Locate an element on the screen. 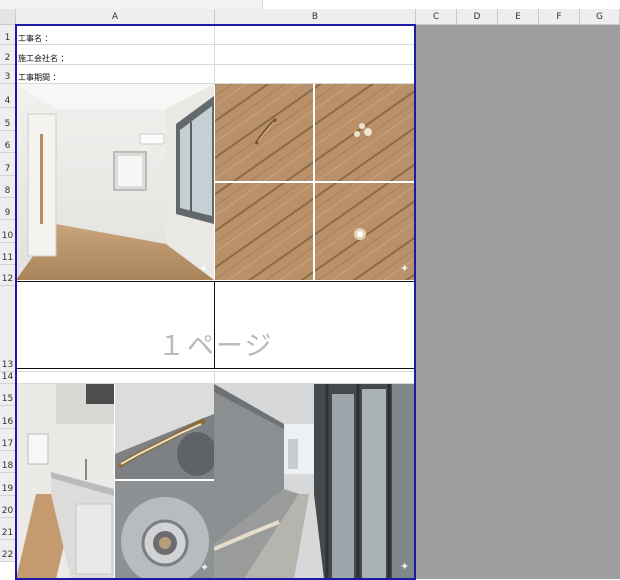 This screenshot has height=580, width=620. column-header-f: F is located at coordinates (559, 17).